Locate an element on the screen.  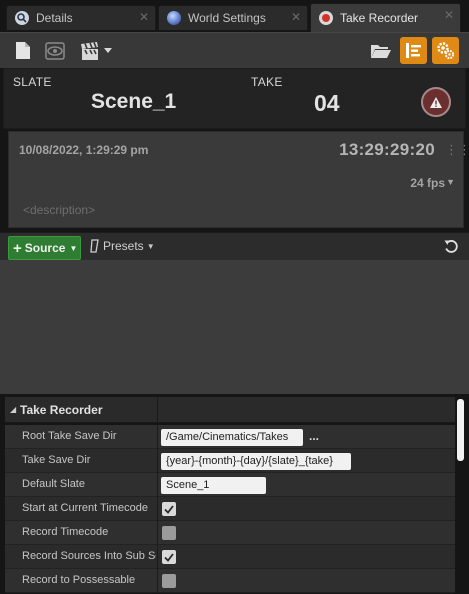
sources-toolbar: + Source ▼ Presets ▼ is located at coordinates (234, 246).